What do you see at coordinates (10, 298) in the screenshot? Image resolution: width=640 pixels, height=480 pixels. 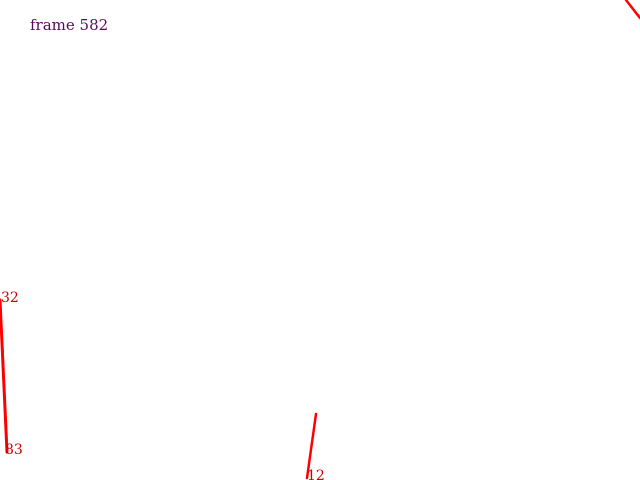 I see `marker-label-32: 32` at bounding box center [10, 298].